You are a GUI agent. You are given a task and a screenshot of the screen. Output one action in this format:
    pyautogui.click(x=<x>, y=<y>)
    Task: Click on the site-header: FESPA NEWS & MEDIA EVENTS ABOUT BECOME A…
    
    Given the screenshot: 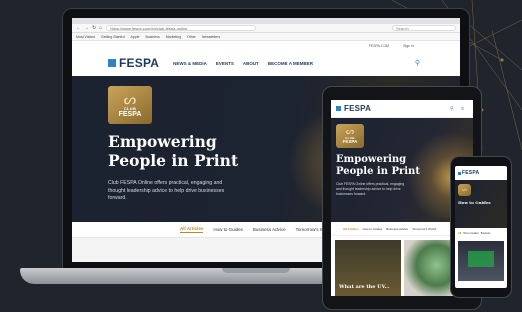 What is the action you would take?
    pyautogui.click(x=266, y=63)
    